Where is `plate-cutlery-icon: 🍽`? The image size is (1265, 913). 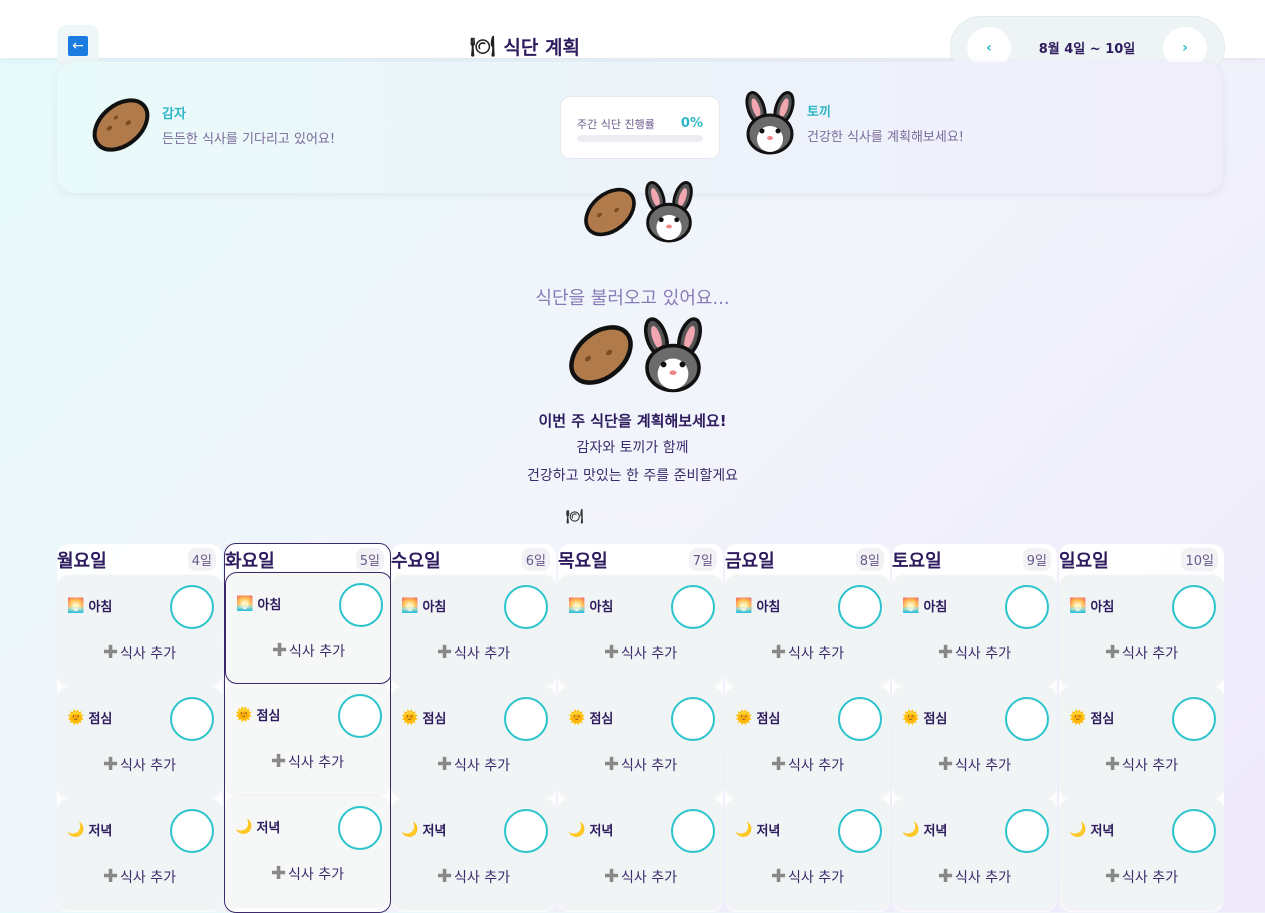
plate-cutlery-icon: 🍽 is located at coordinates (483, 46).